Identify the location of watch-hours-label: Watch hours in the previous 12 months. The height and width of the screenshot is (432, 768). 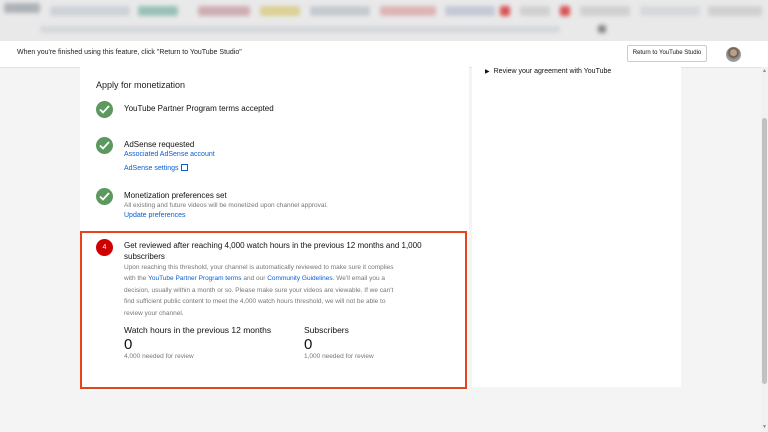
(198, 330).